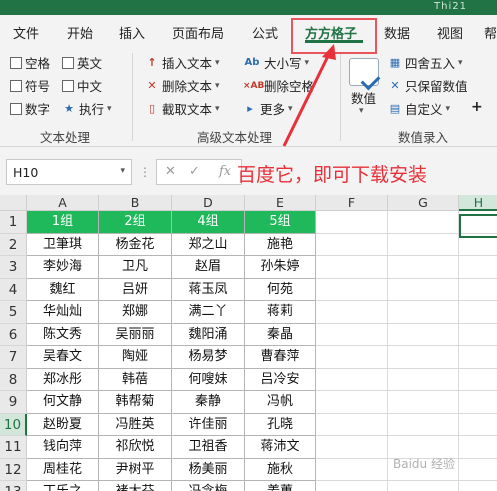 The width and height of the screenshot is (497, 491). I want to click on arrow-head, so click(329, 52).